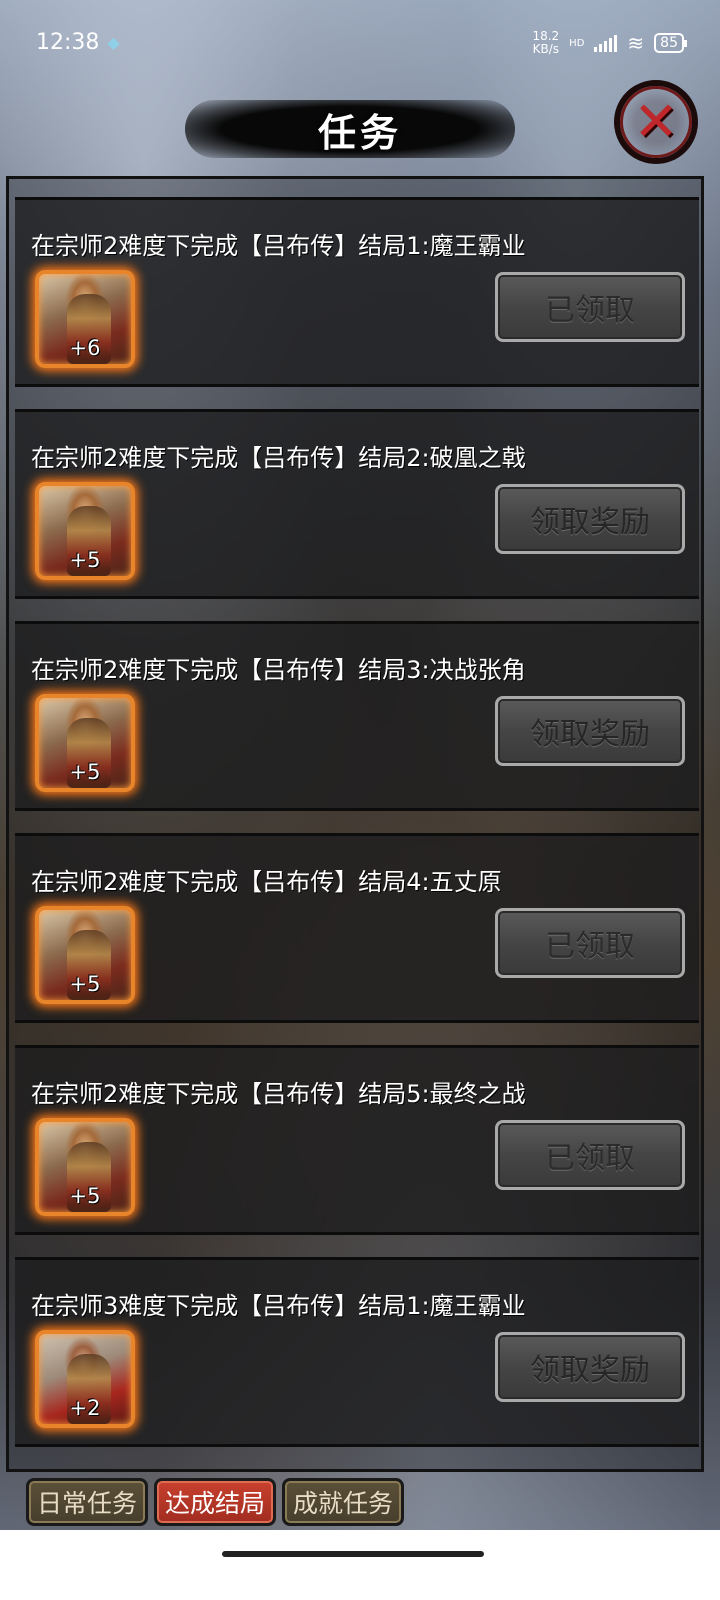  I want to click on close-button: ✕, so click(656, 122).